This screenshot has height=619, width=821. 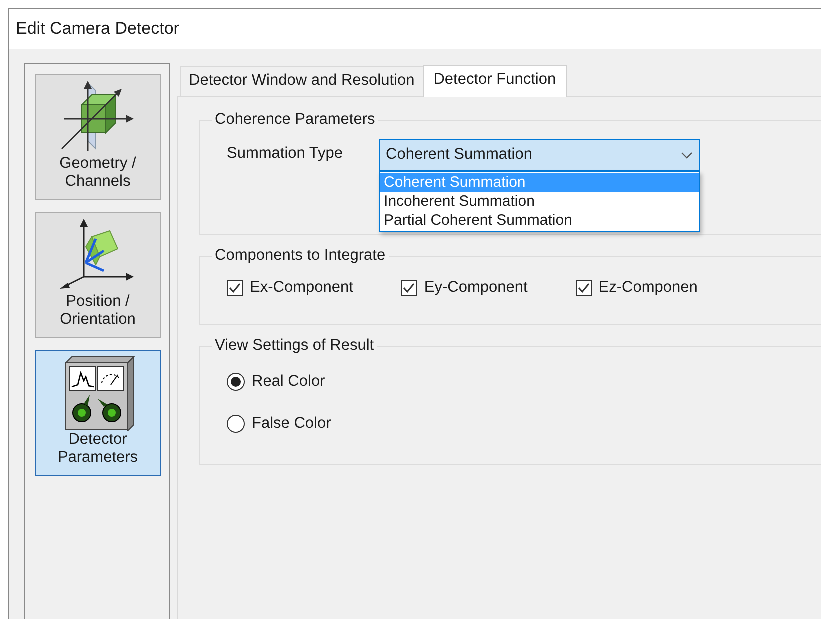 What do you see at coordinates (98, 137) in the screenshot?
I see `sidebar-item: Geometry / Channels` at bounding box center [98, 137].